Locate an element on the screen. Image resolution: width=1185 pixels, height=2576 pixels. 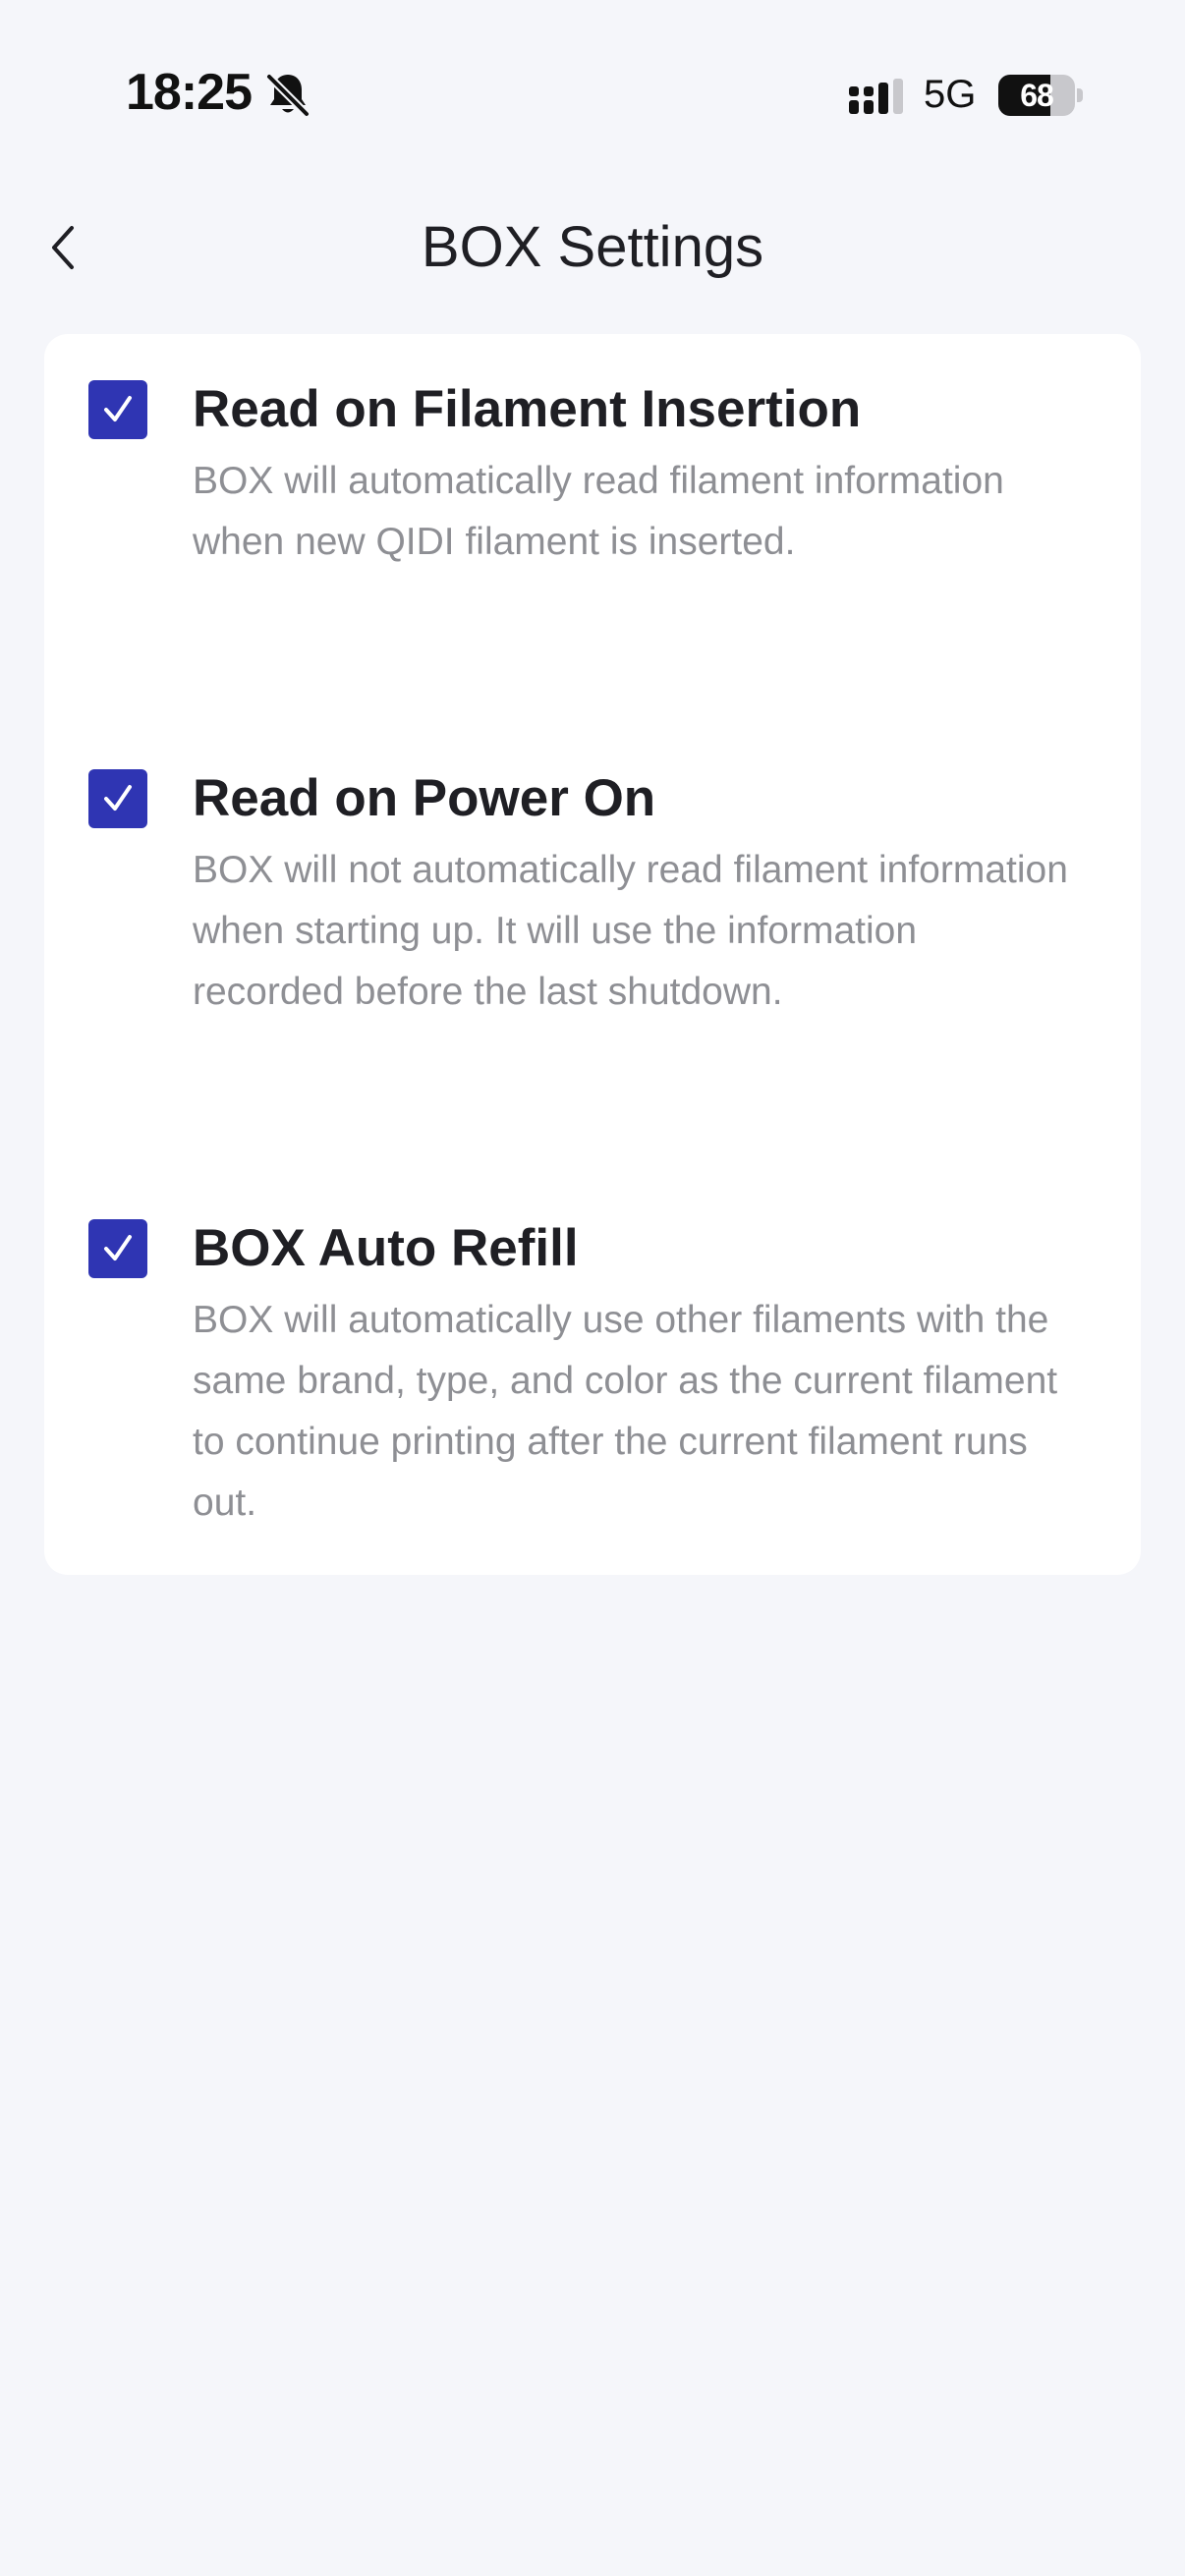
setting-title: Read on Filament Insertion is located at coordinates (528, 409).